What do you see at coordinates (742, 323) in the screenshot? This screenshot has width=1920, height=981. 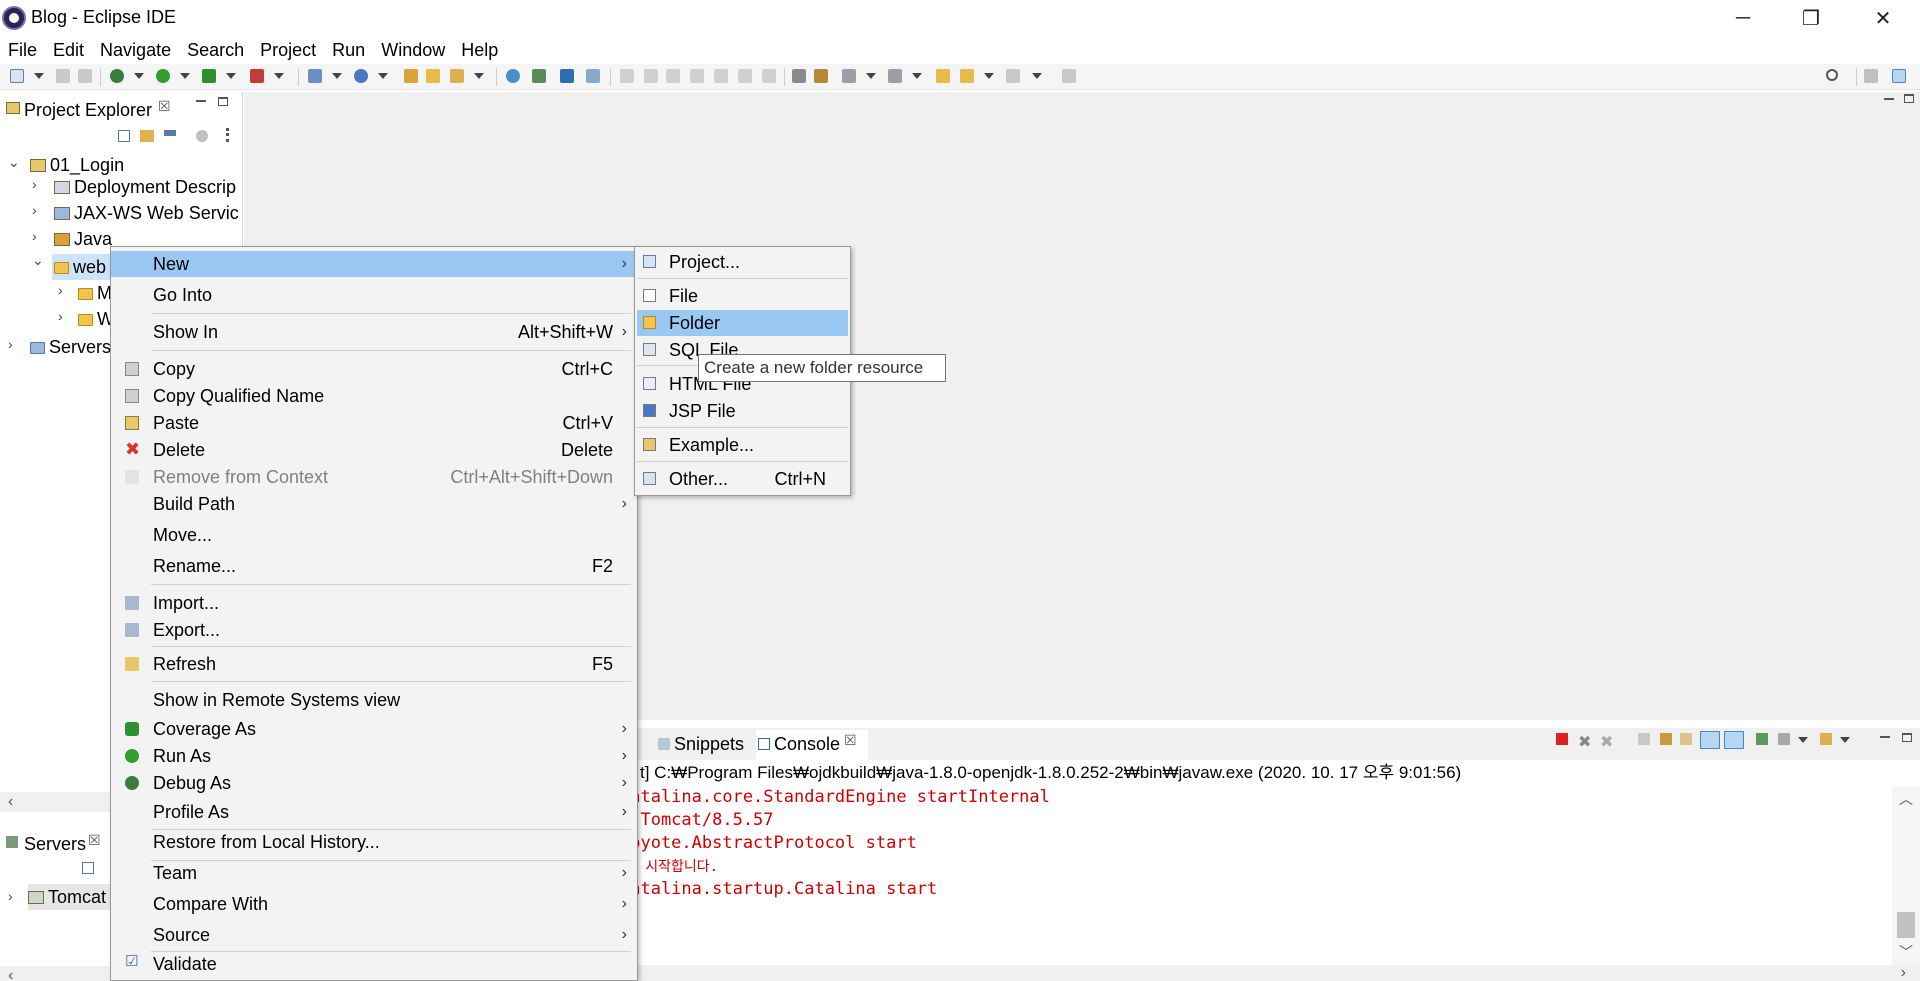 I see `submenu-item-folder: Folder` at bounding box center [742, 323].